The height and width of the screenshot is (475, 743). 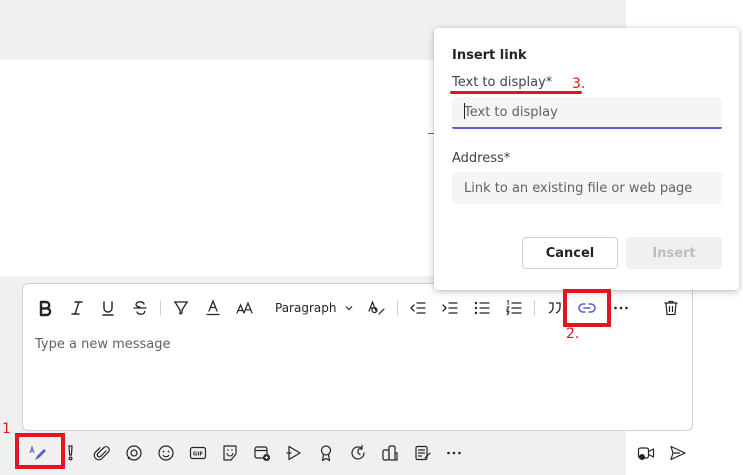 I want to click on text-cursor, so click(x=464, y=111).